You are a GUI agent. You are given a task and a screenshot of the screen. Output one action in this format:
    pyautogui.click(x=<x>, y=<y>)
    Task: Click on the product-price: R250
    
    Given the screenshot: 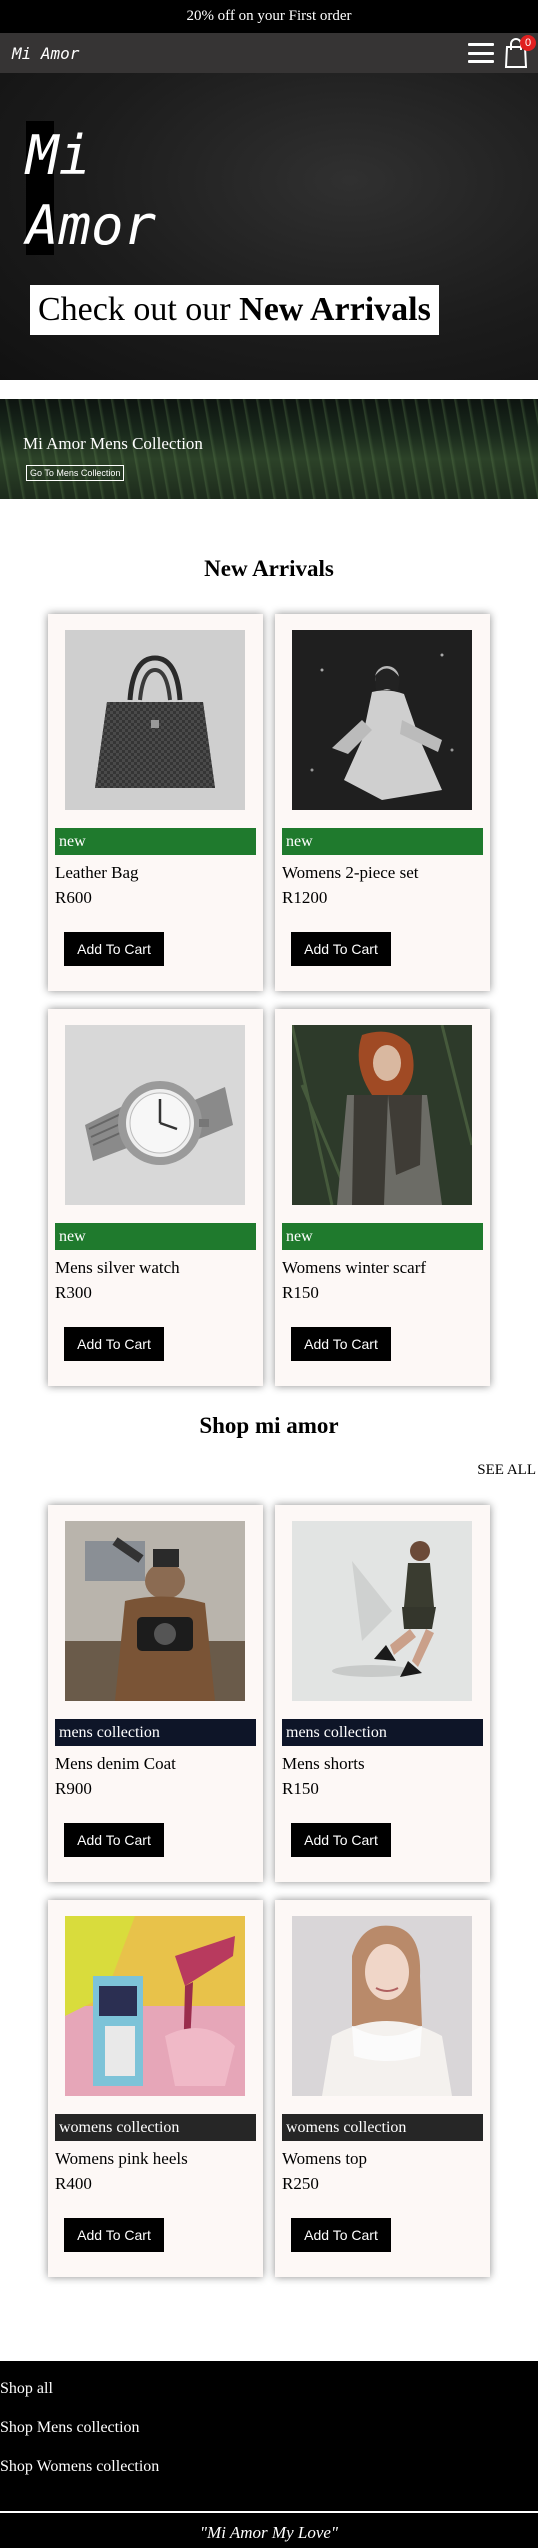 What is the action you would take?
    pyautogui.click(x=300, y=2183)
    